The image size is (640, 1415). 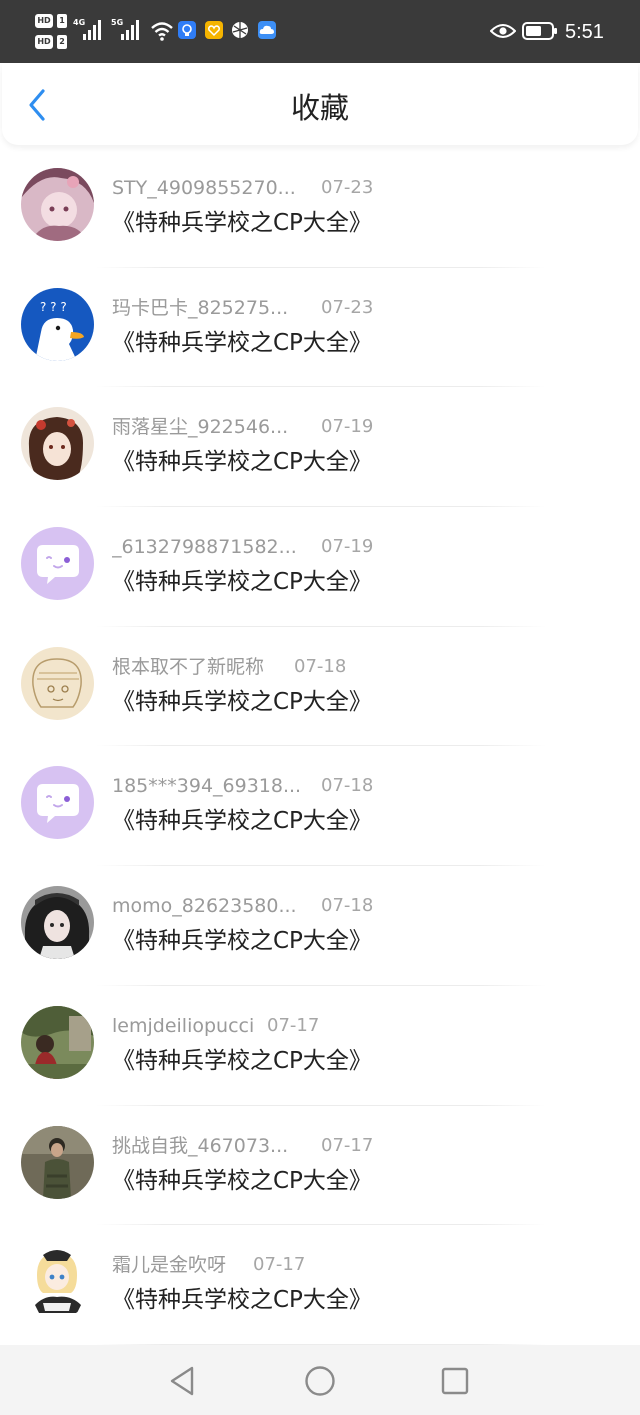 I want to click on list-item: 185***394_69318... 07-18 《特种兵学校之CP大全》, so click(x=320, y=806).